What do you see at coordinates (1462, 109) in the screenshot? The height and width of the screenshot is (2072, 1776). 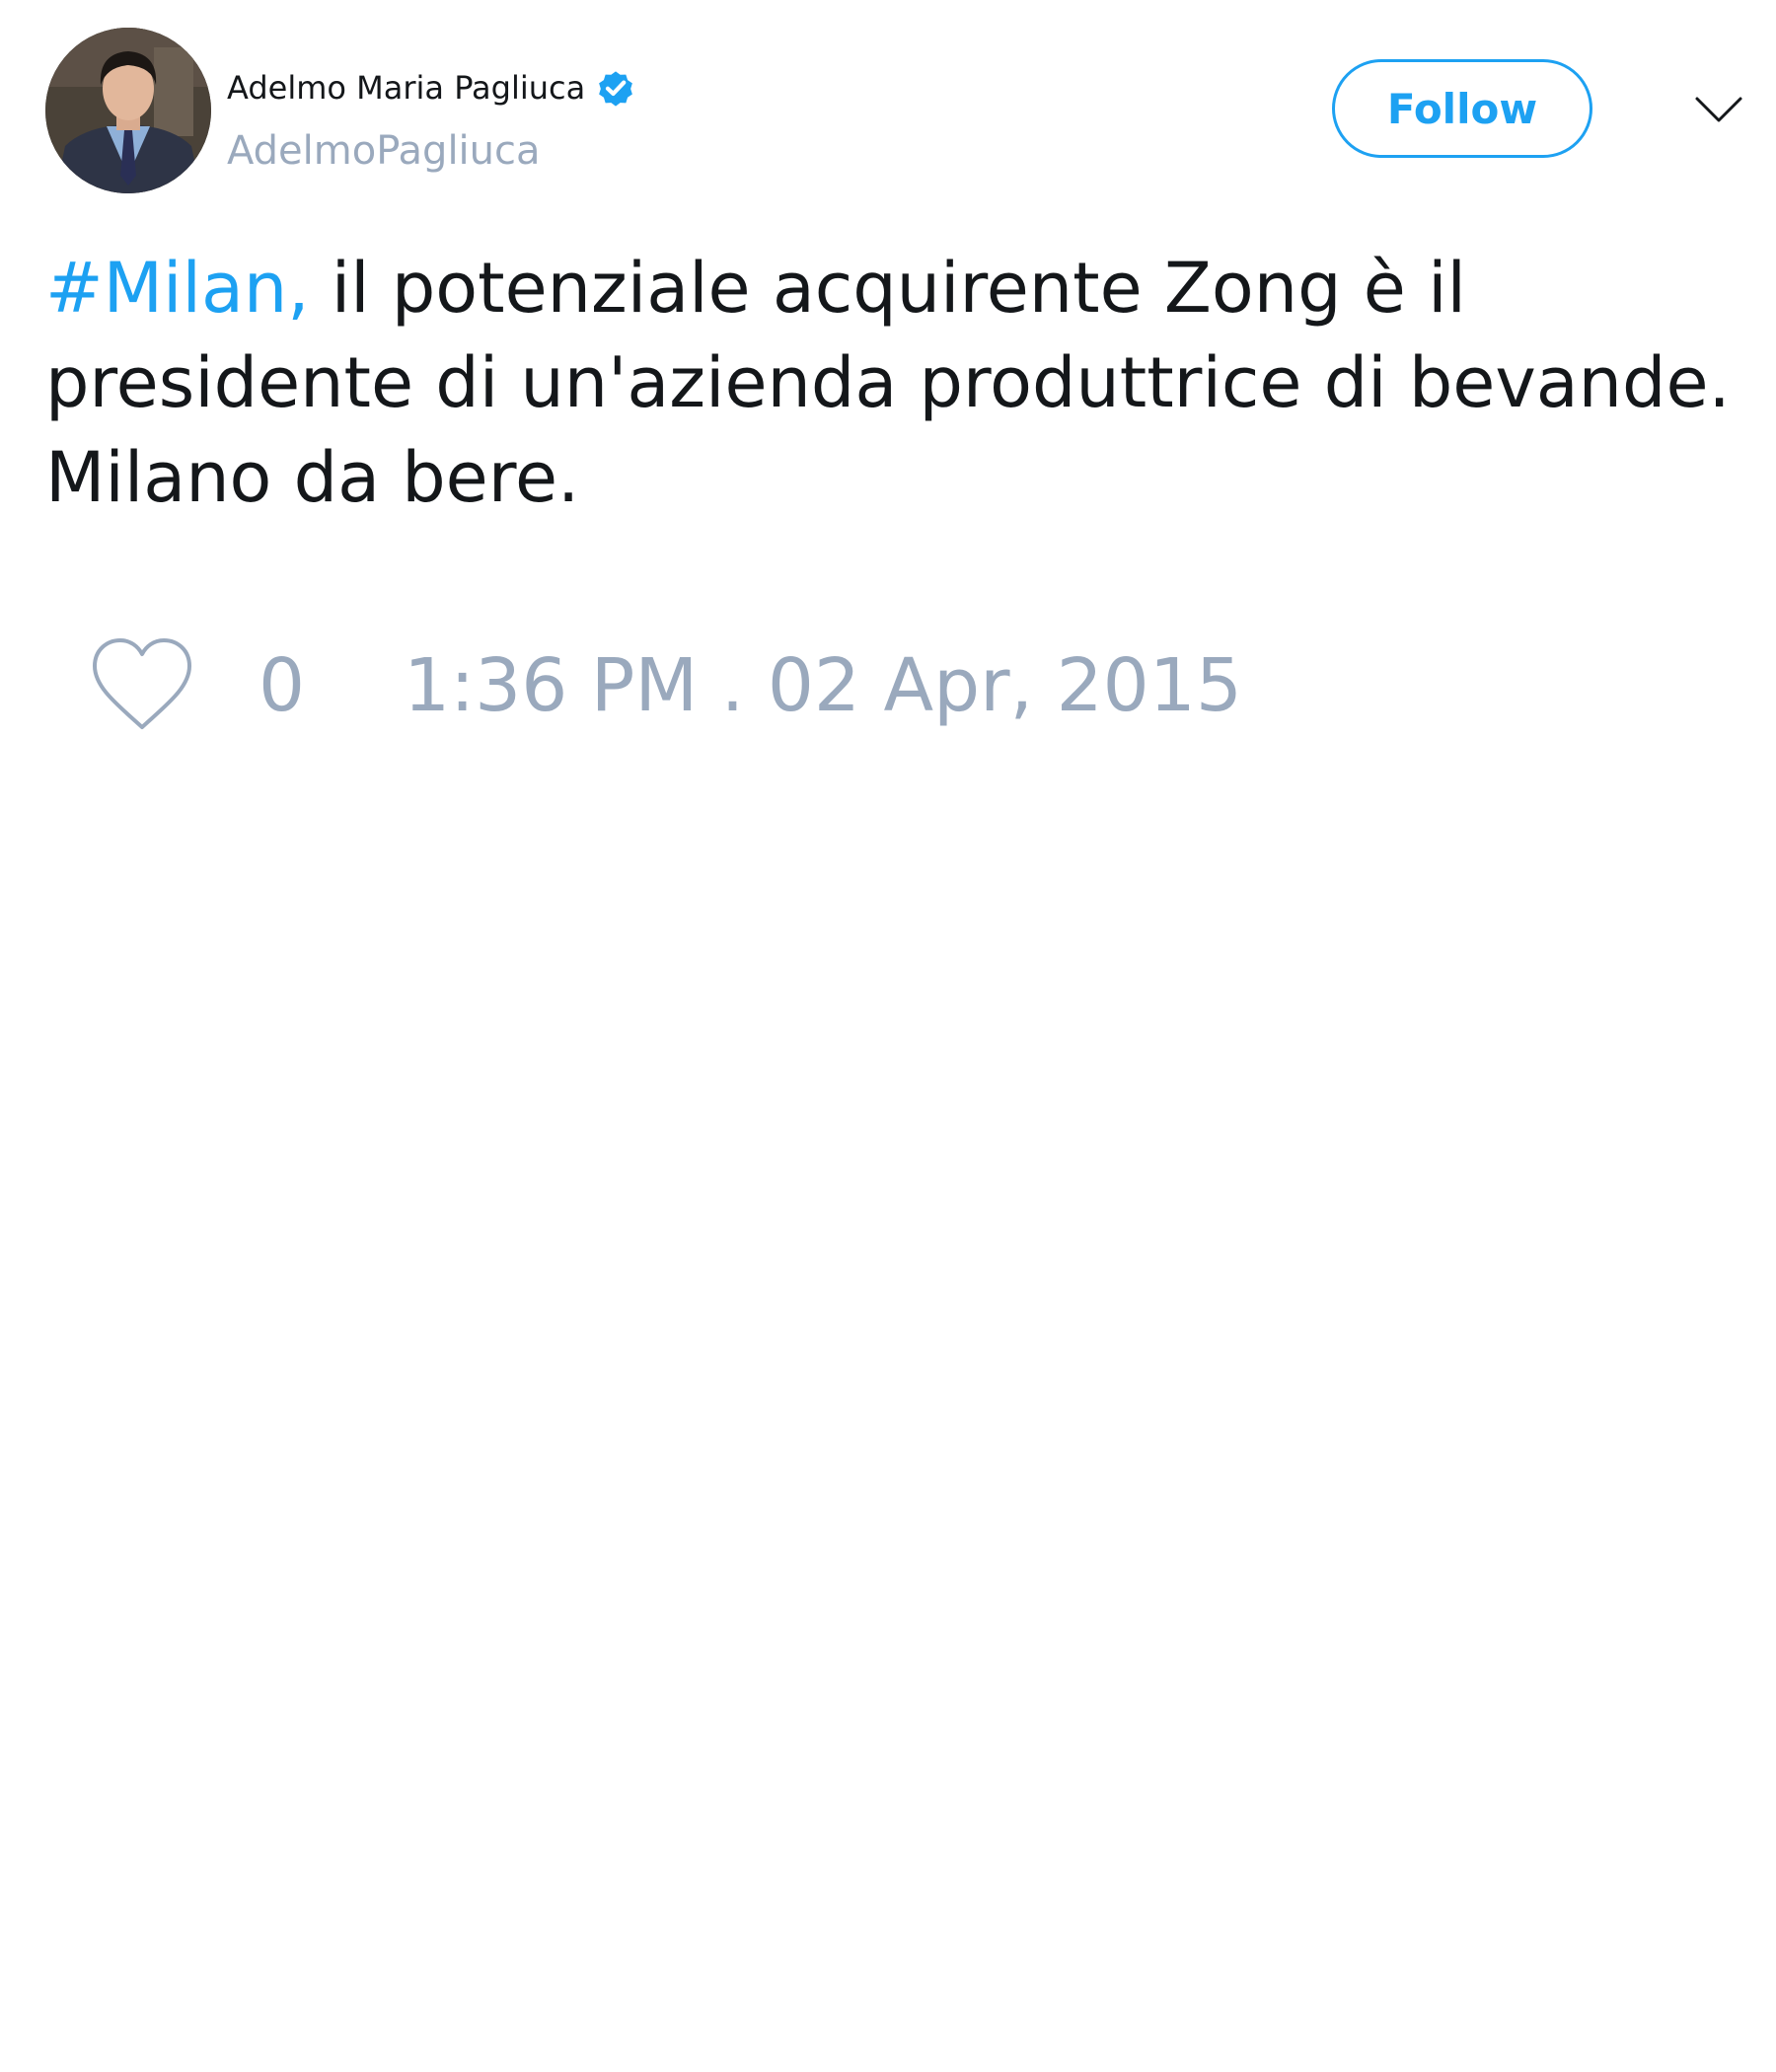 I see `follow-button: Follow` at bounding box center [1462, 109].